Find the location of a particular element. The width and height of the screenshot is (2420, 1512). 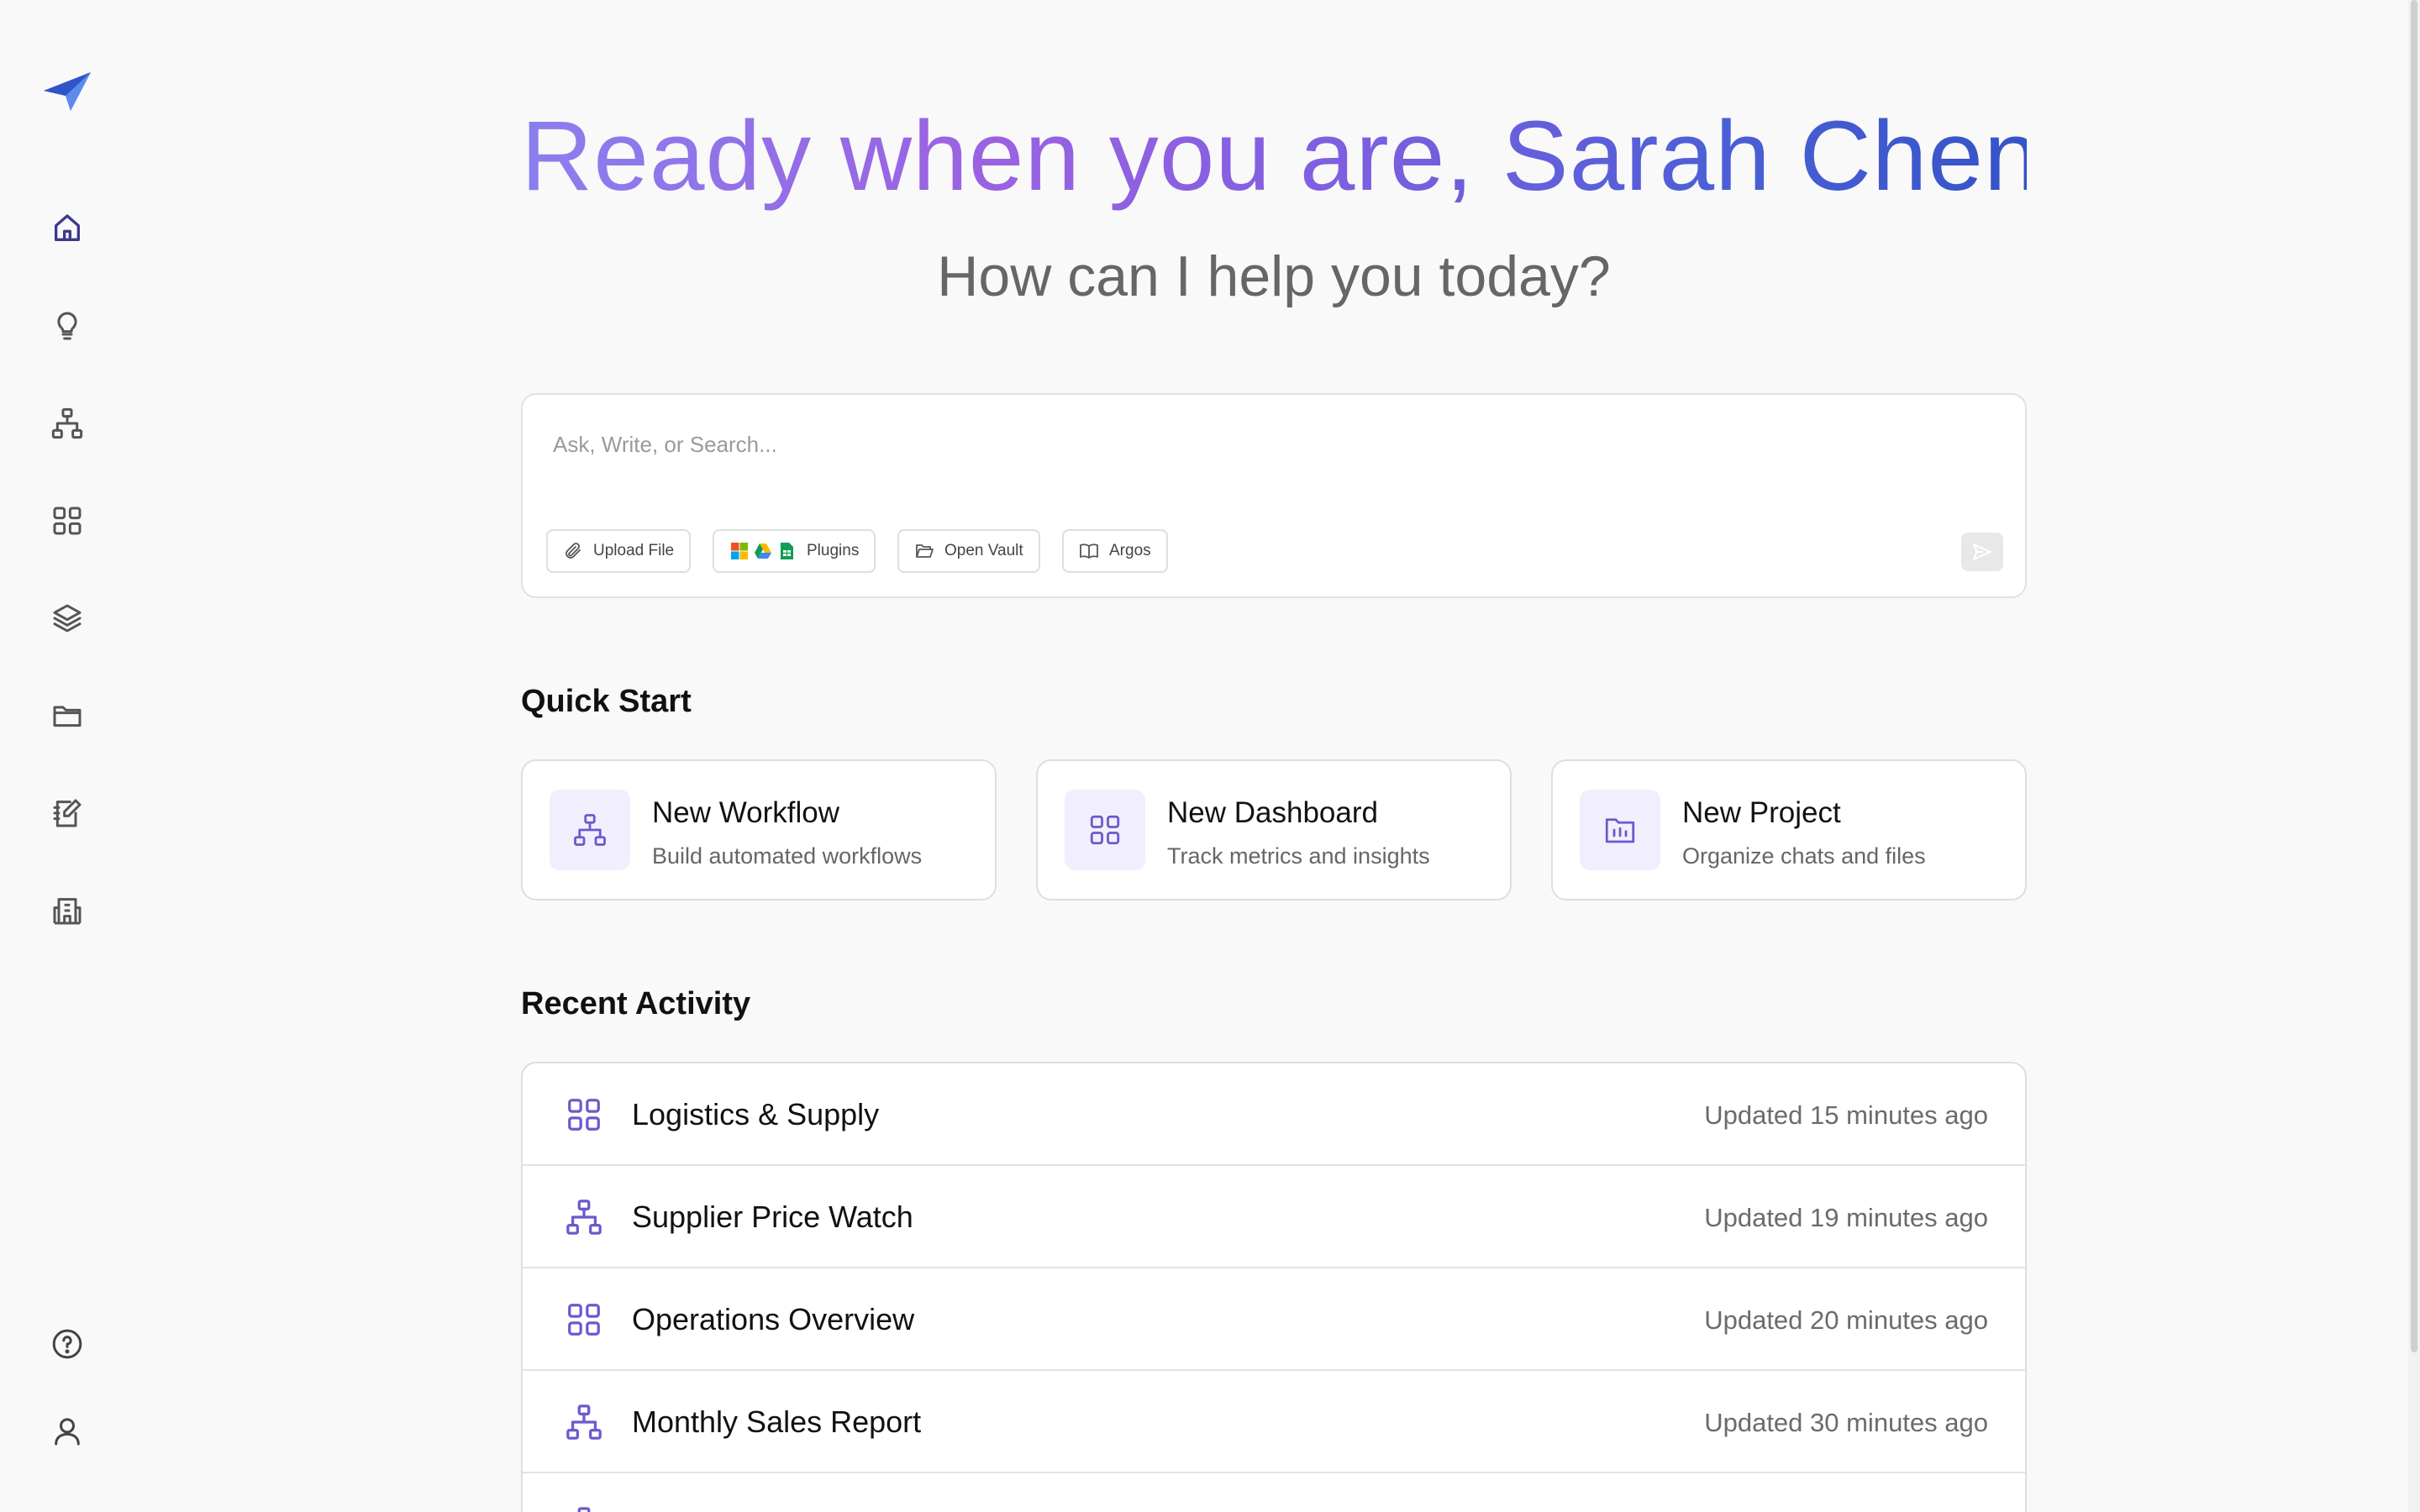

item-name: Operations Overview is located at coordinates (773, 1319).